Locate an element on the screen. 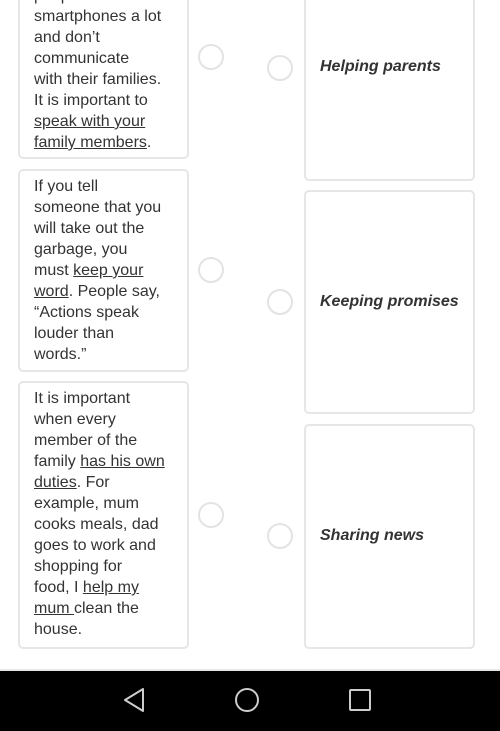  text-segment: someone that you is located at coordinates (98, 207).